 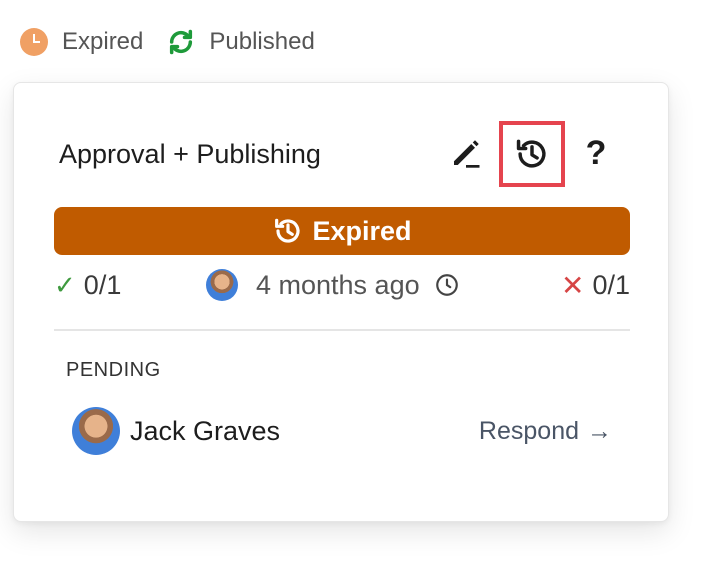 I want to click on edit-pen-icon, so click(x=467, y=154).